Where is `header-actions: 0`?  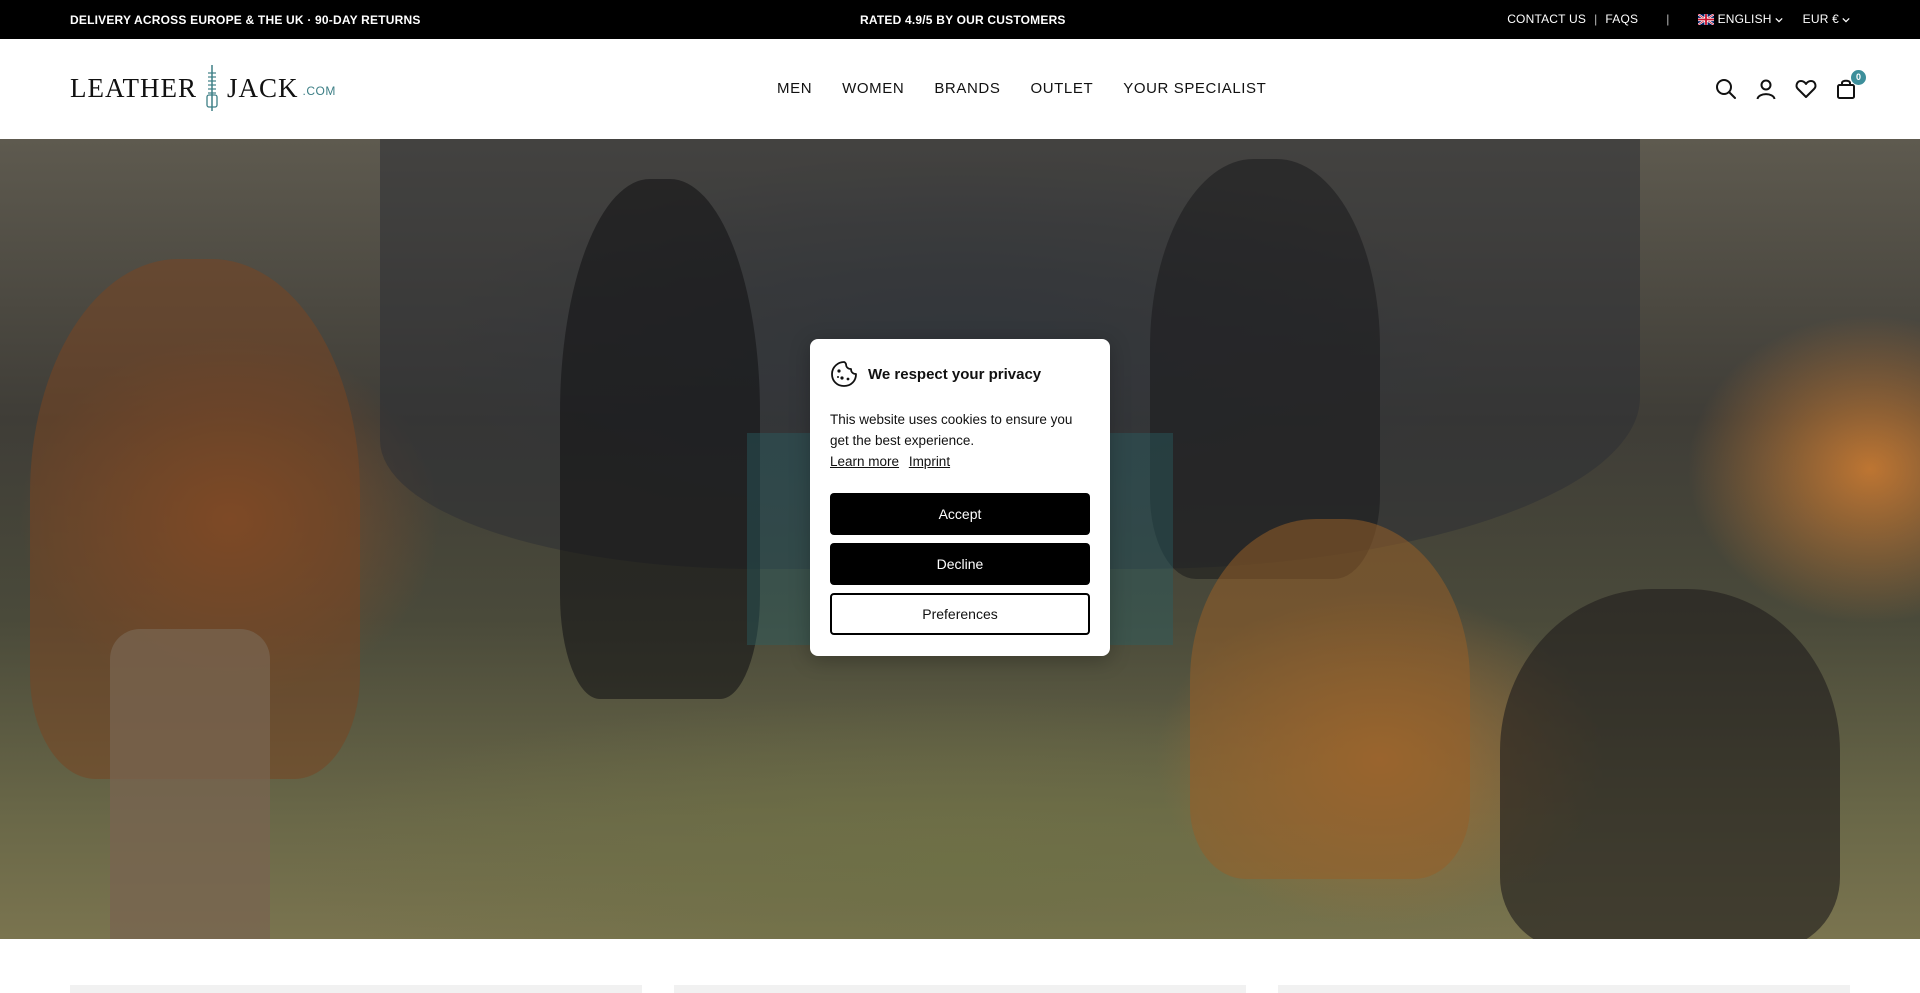 header-actions: 0 is located at coordinates (1790, 85).